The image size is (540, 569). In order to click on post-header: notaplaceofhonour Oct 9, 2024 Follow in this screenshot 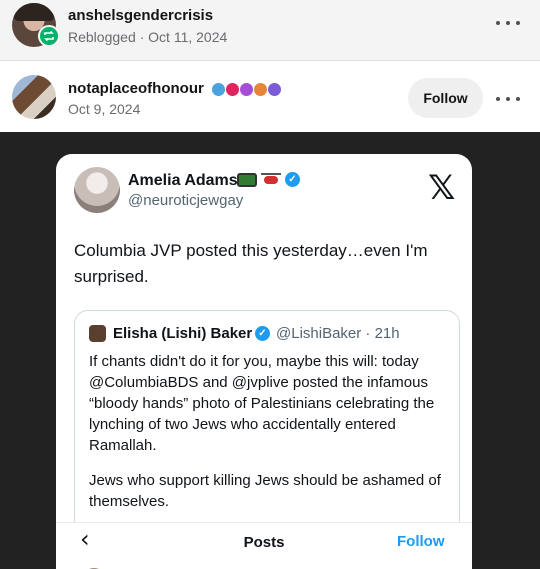, I will do `click(270, 97)`.